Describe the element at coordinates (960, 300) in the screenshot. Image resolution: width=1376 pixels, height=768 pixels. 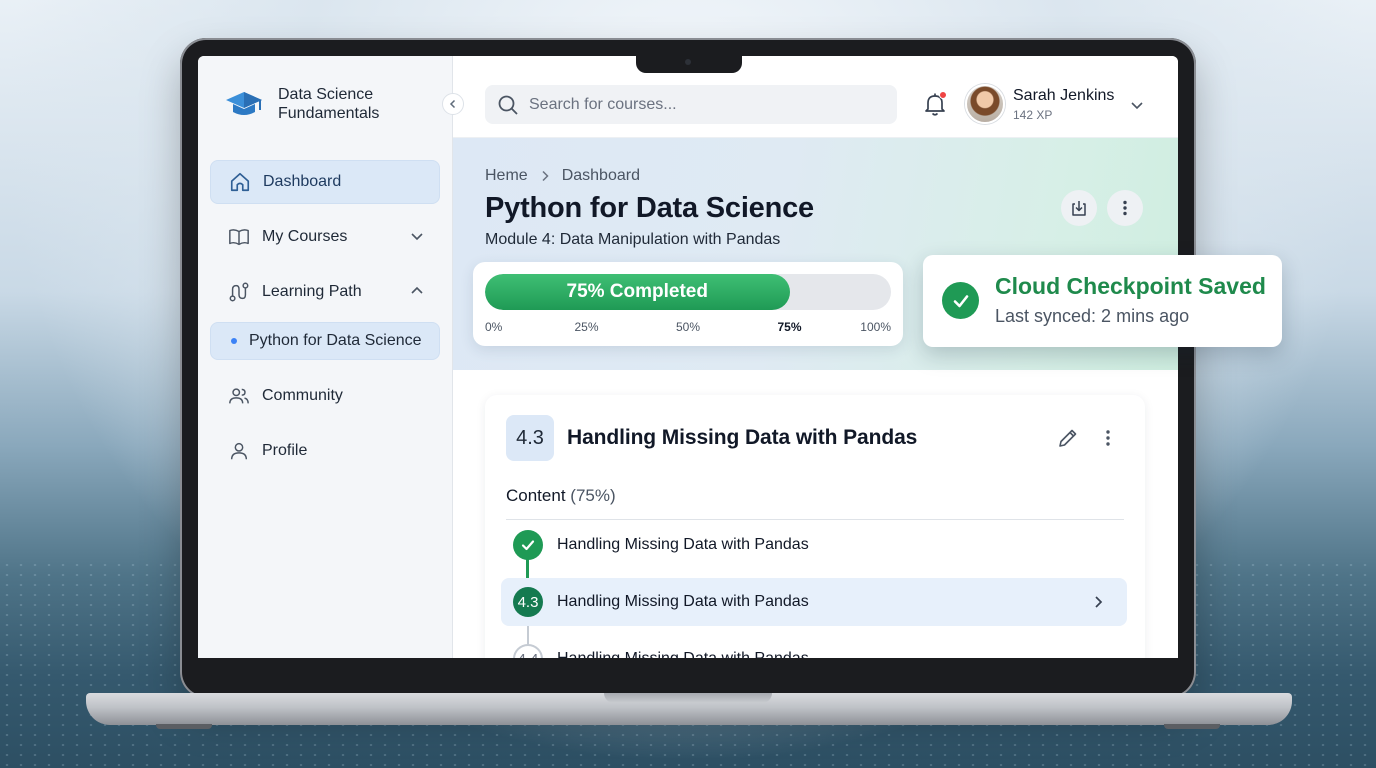
I see `check-circle-icon` at that location.